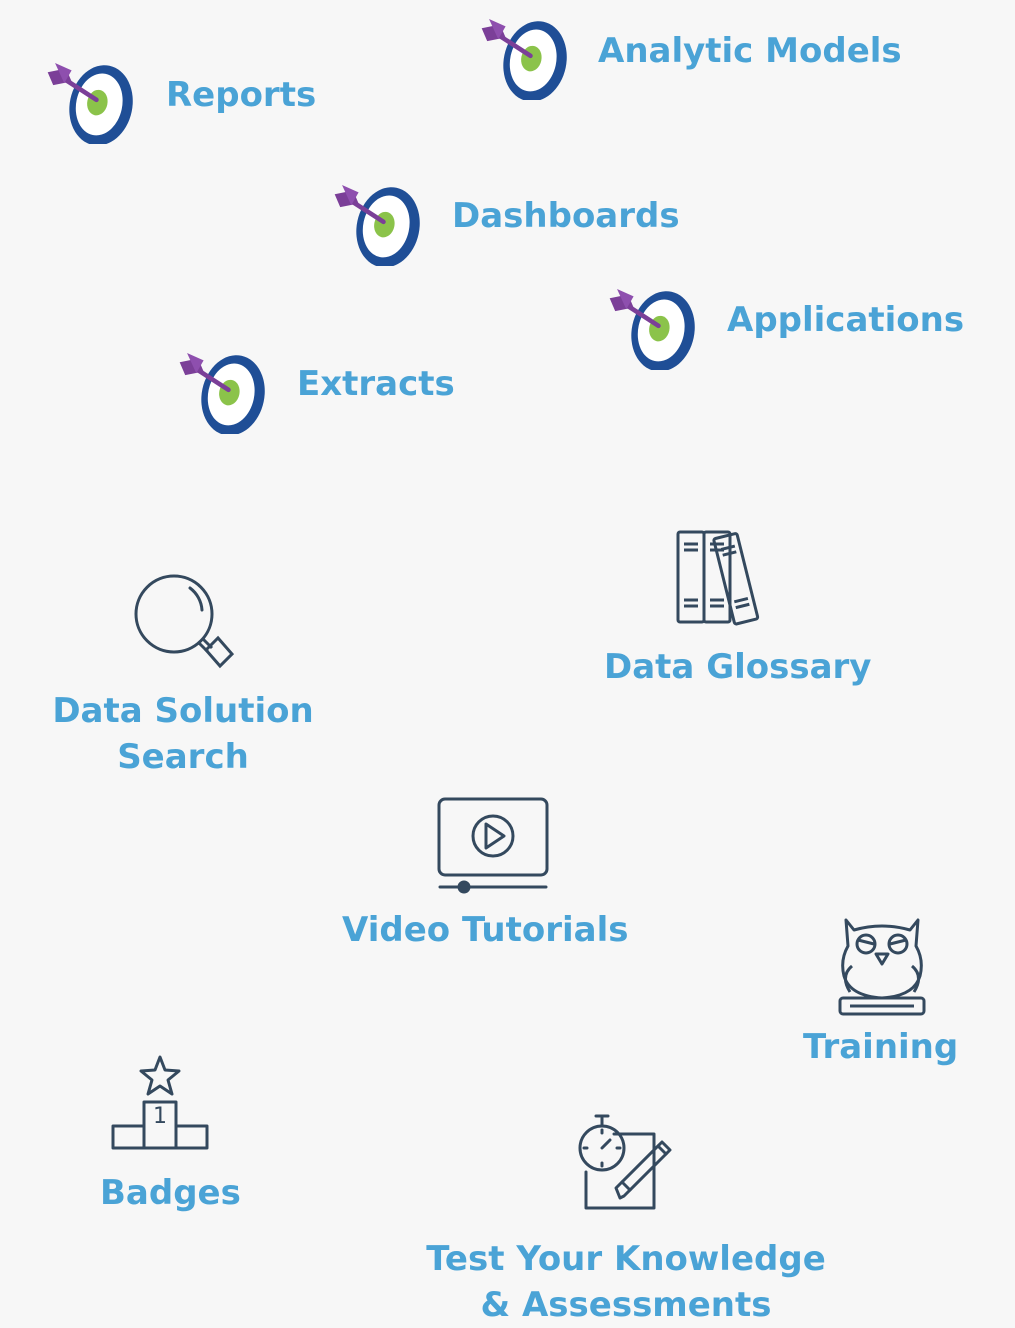 The height and width of the screenshot is (1328, 1015). I want to click on podium-star-icon: 1, so click(160, 1103).